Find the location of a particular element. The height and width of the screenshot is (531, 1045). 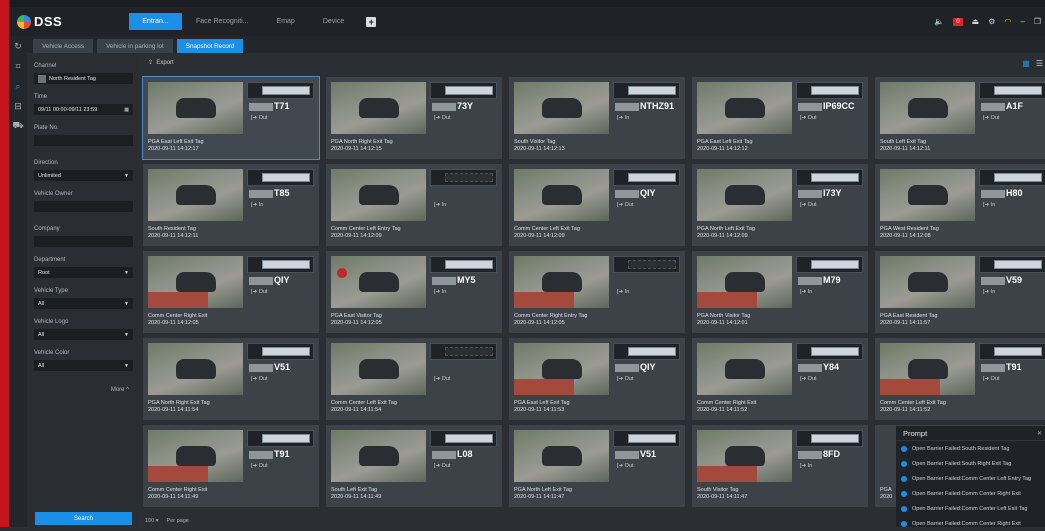

vehicle-type-select: All ▼ is located at coordinates (83, 303).